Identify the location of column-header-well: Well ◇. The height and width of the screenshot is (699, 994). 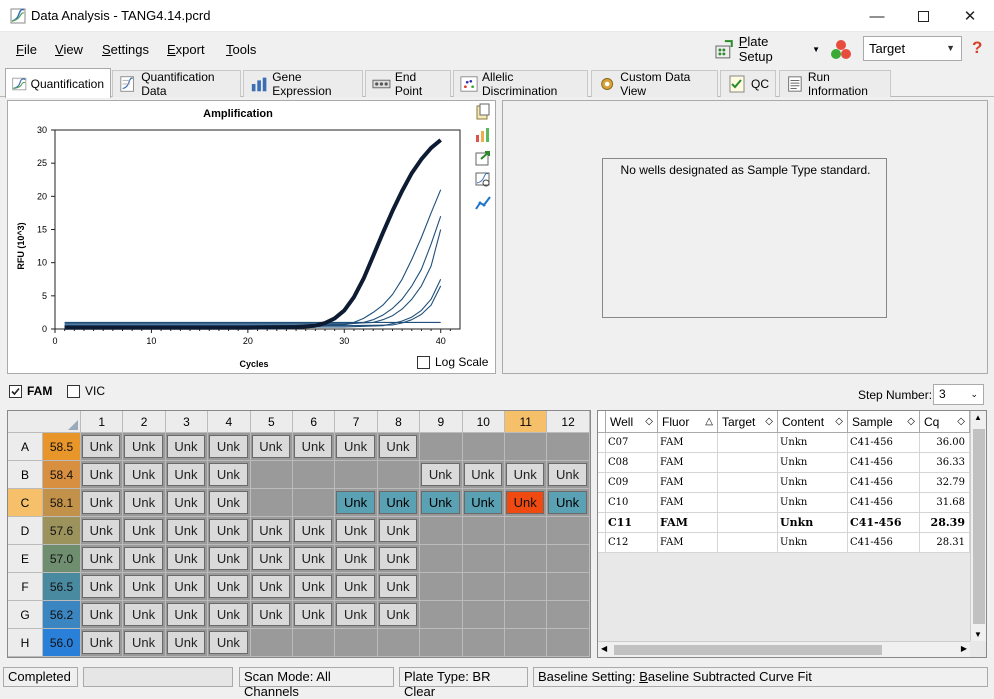
(632, 422).